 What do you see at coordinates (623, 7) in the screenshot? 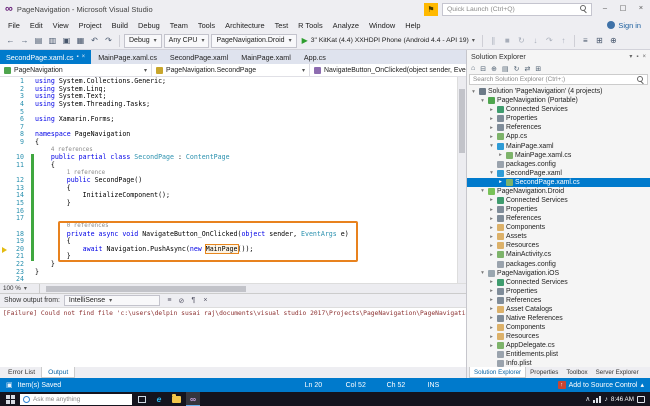
I see `maximize-button: ▢` at bounding box center [623, 7].